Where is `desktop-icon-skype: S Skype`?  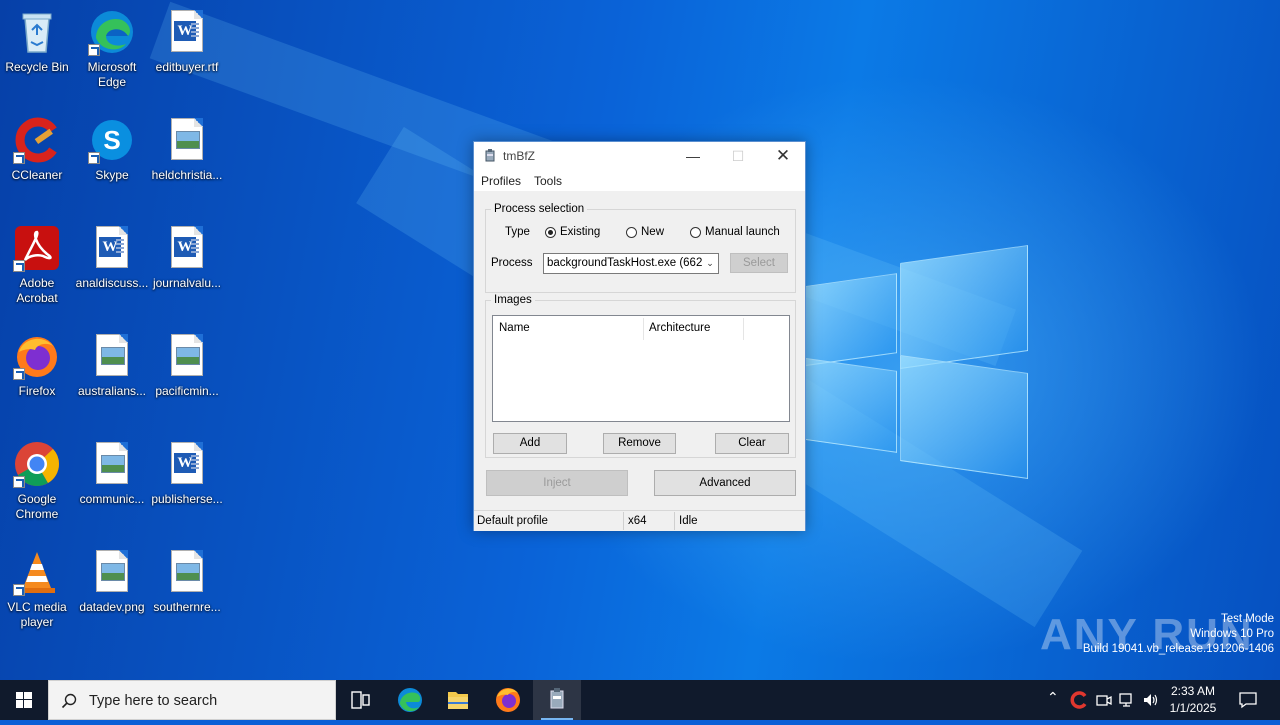 desktop-icon-skype: S Skype is located at coordinates (112, 149).